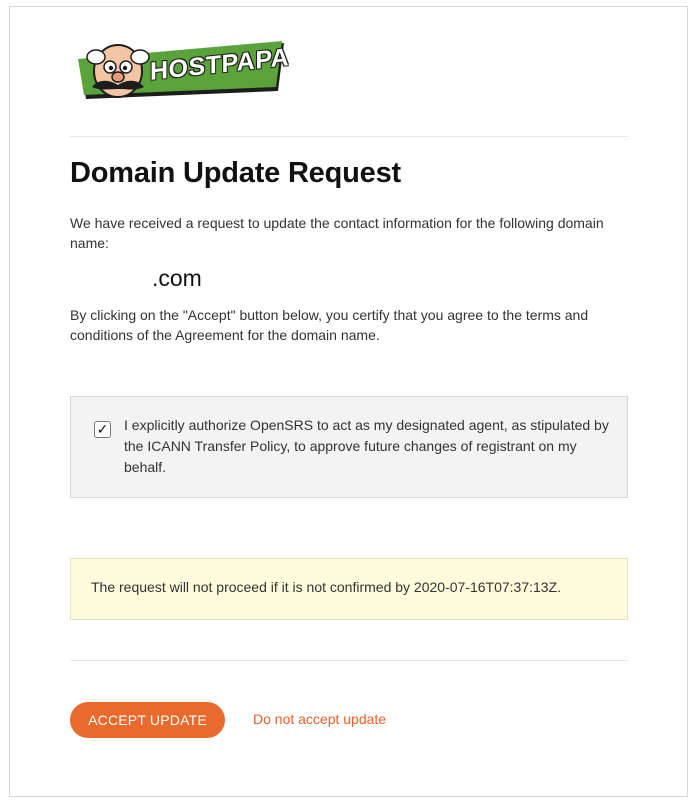  I want to click on authorize-checkbox: ✓, so click(102, 429).